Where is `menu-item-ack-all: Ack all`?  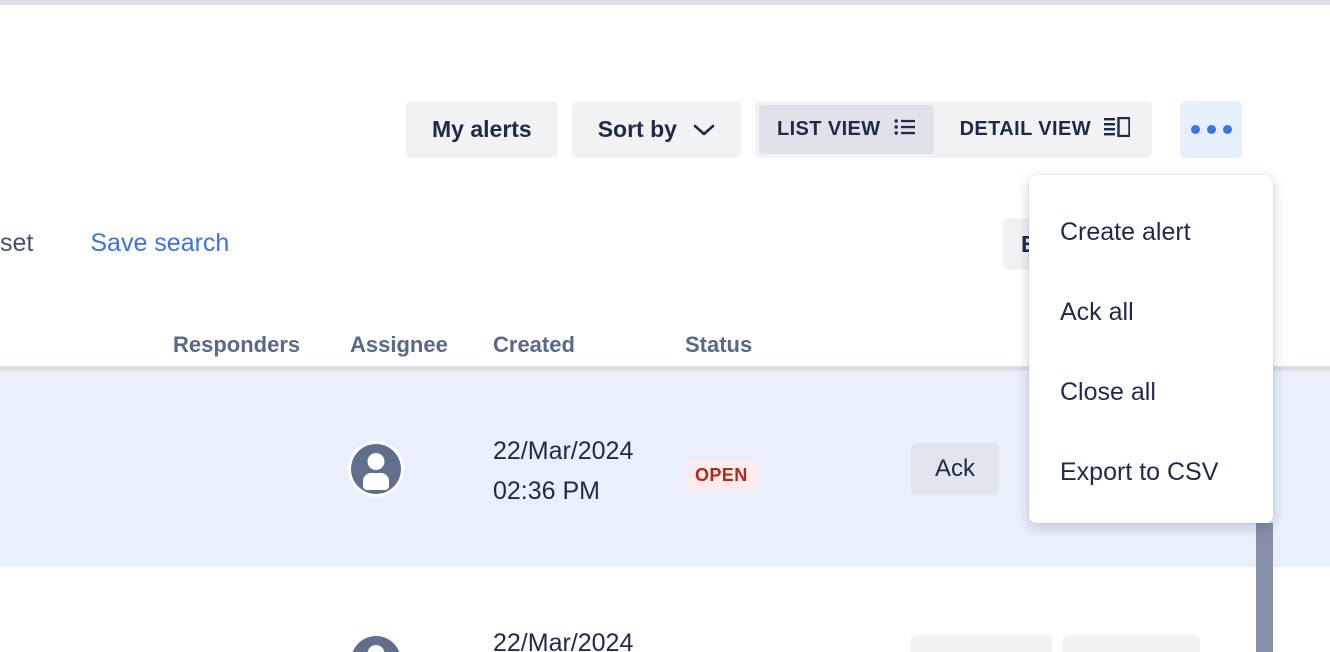
menu-item-ack-all: Ack all is located at coordinates (1151, 312).